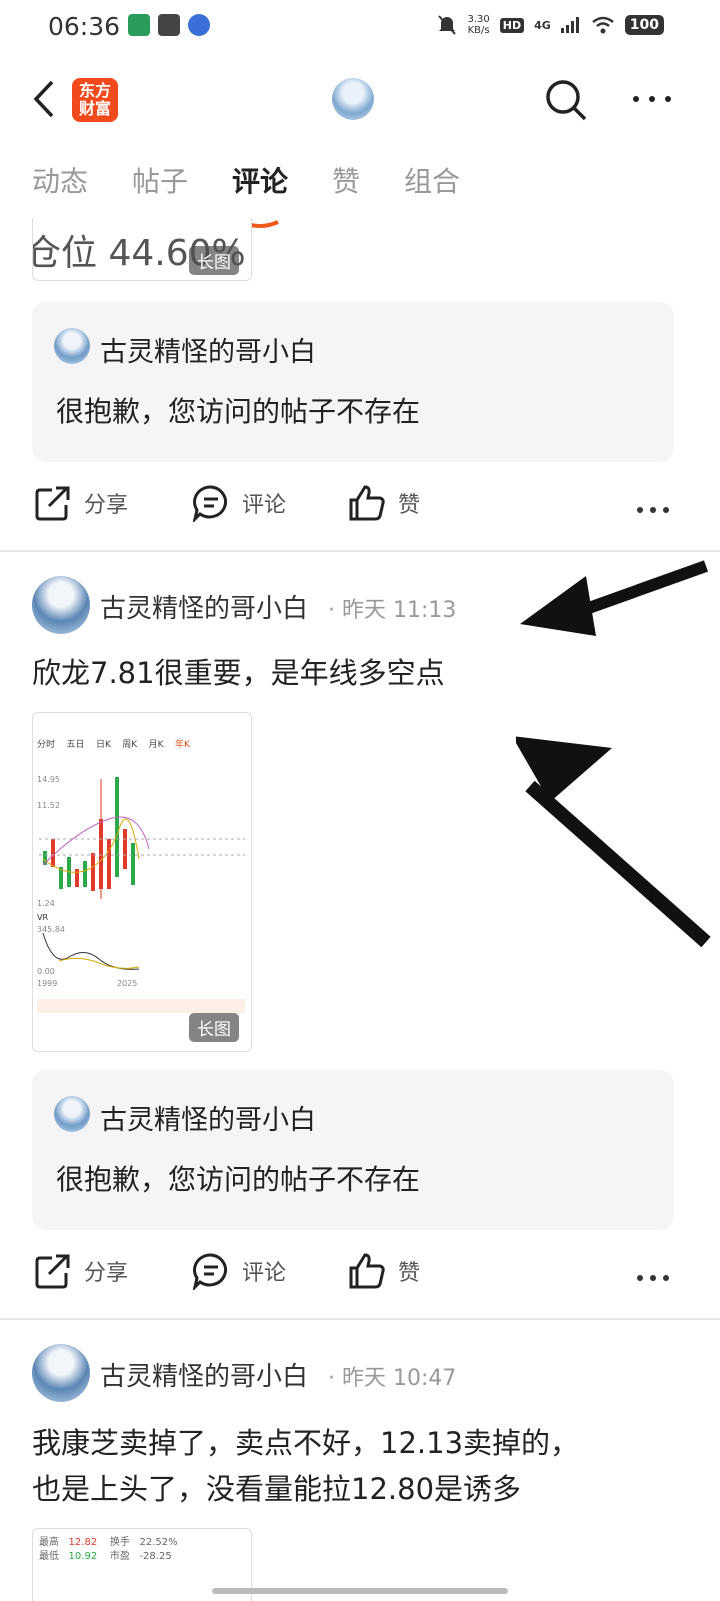 Image resolution: width=720 pixels, height=1601 pixels. I want to click on chart-tab: 月K, so click(156, 745).